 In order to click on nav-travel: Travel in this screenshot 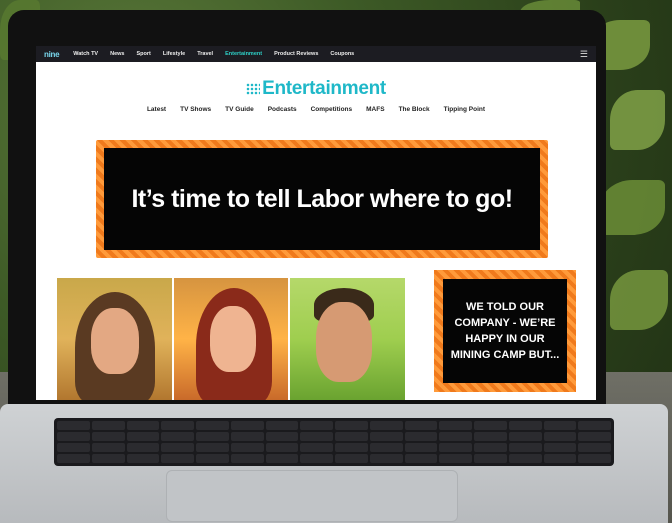, I will do `click(205, 54)`.